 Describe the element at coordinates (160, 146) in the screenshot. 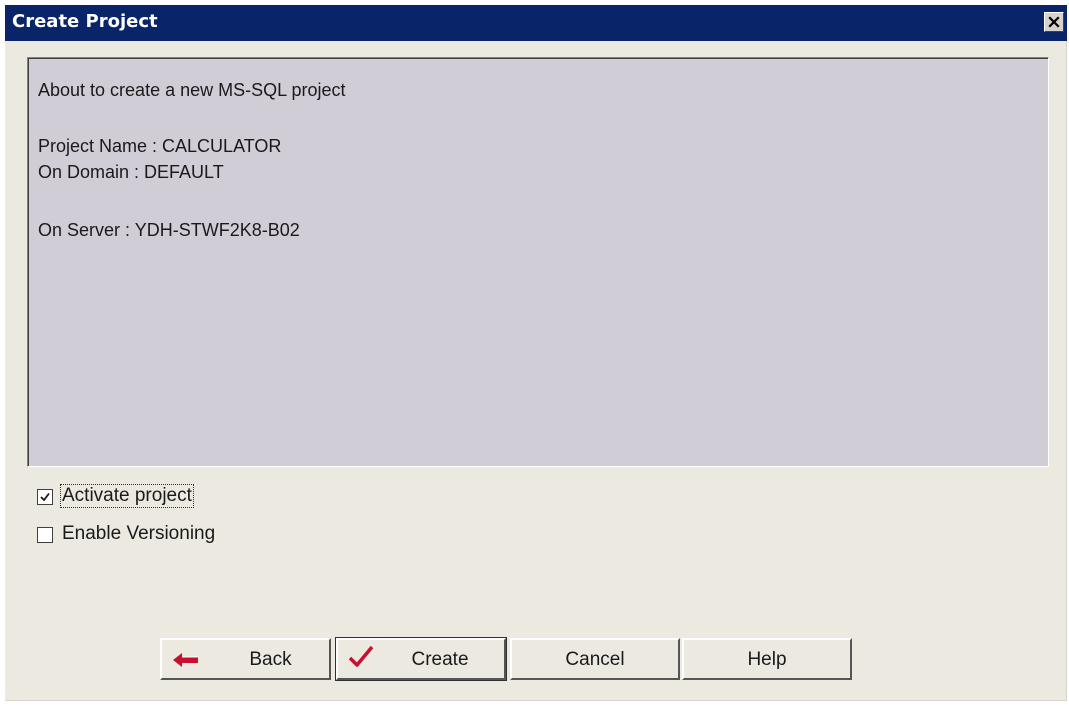

I see `project-name-line: Project Name : CALCULATOR` at that location.